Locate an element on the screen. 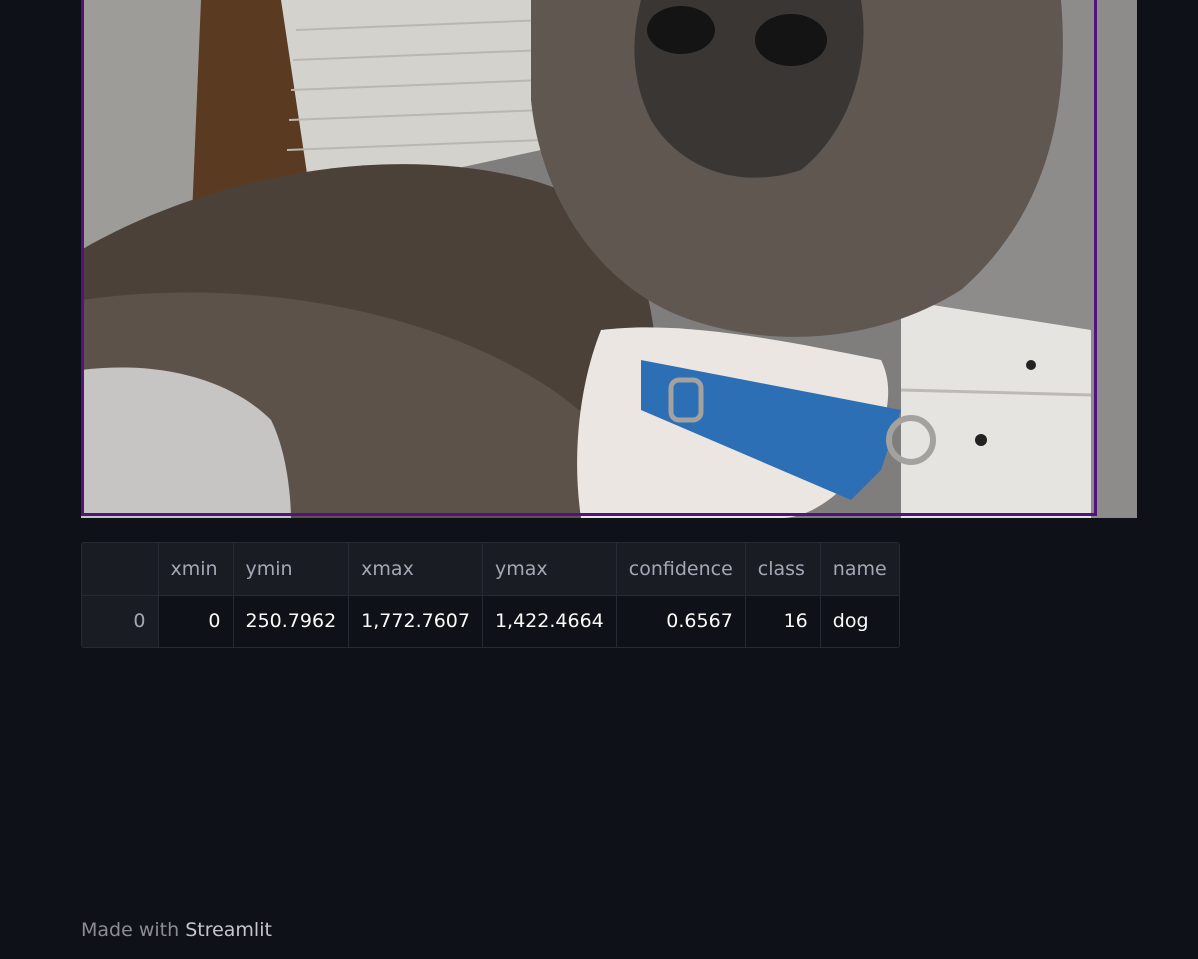  footer: Made with Streamlit is located at coordinates (176, 930).